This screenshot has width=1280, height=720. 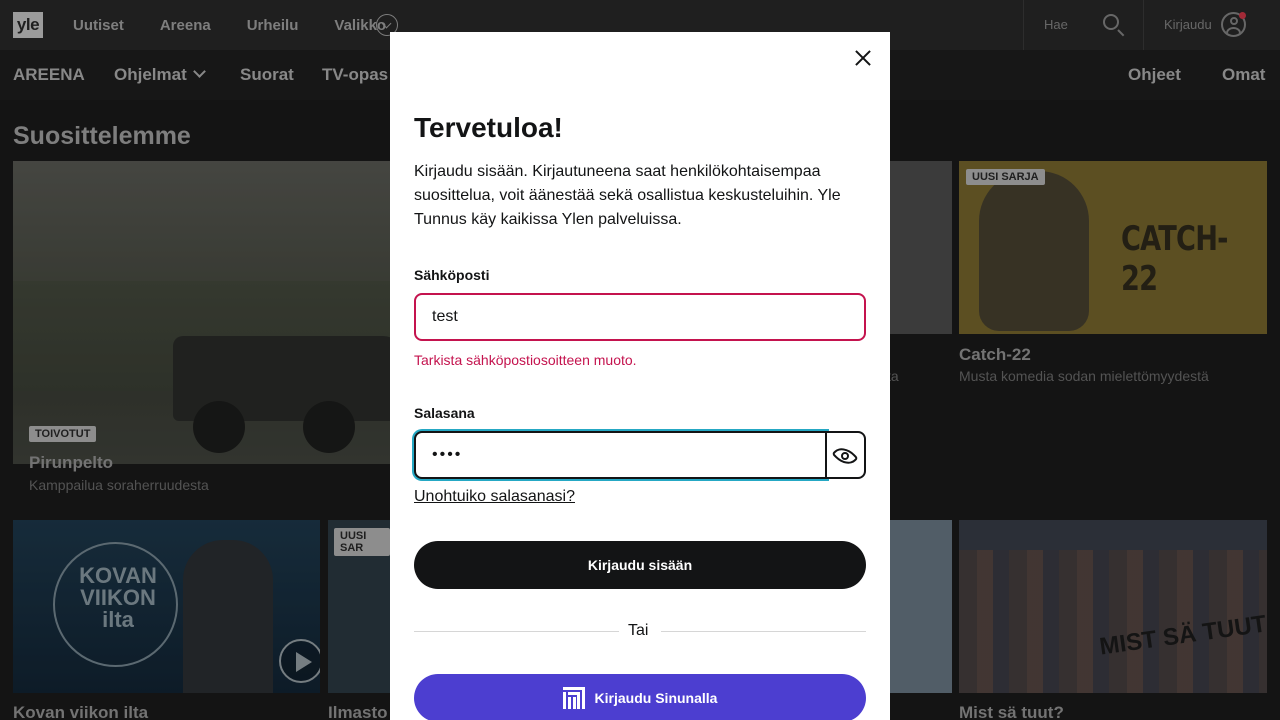 What do you see at coordinates (640, 317) in the screenshot?
I see `email-field` at bounding box center [640, 317].